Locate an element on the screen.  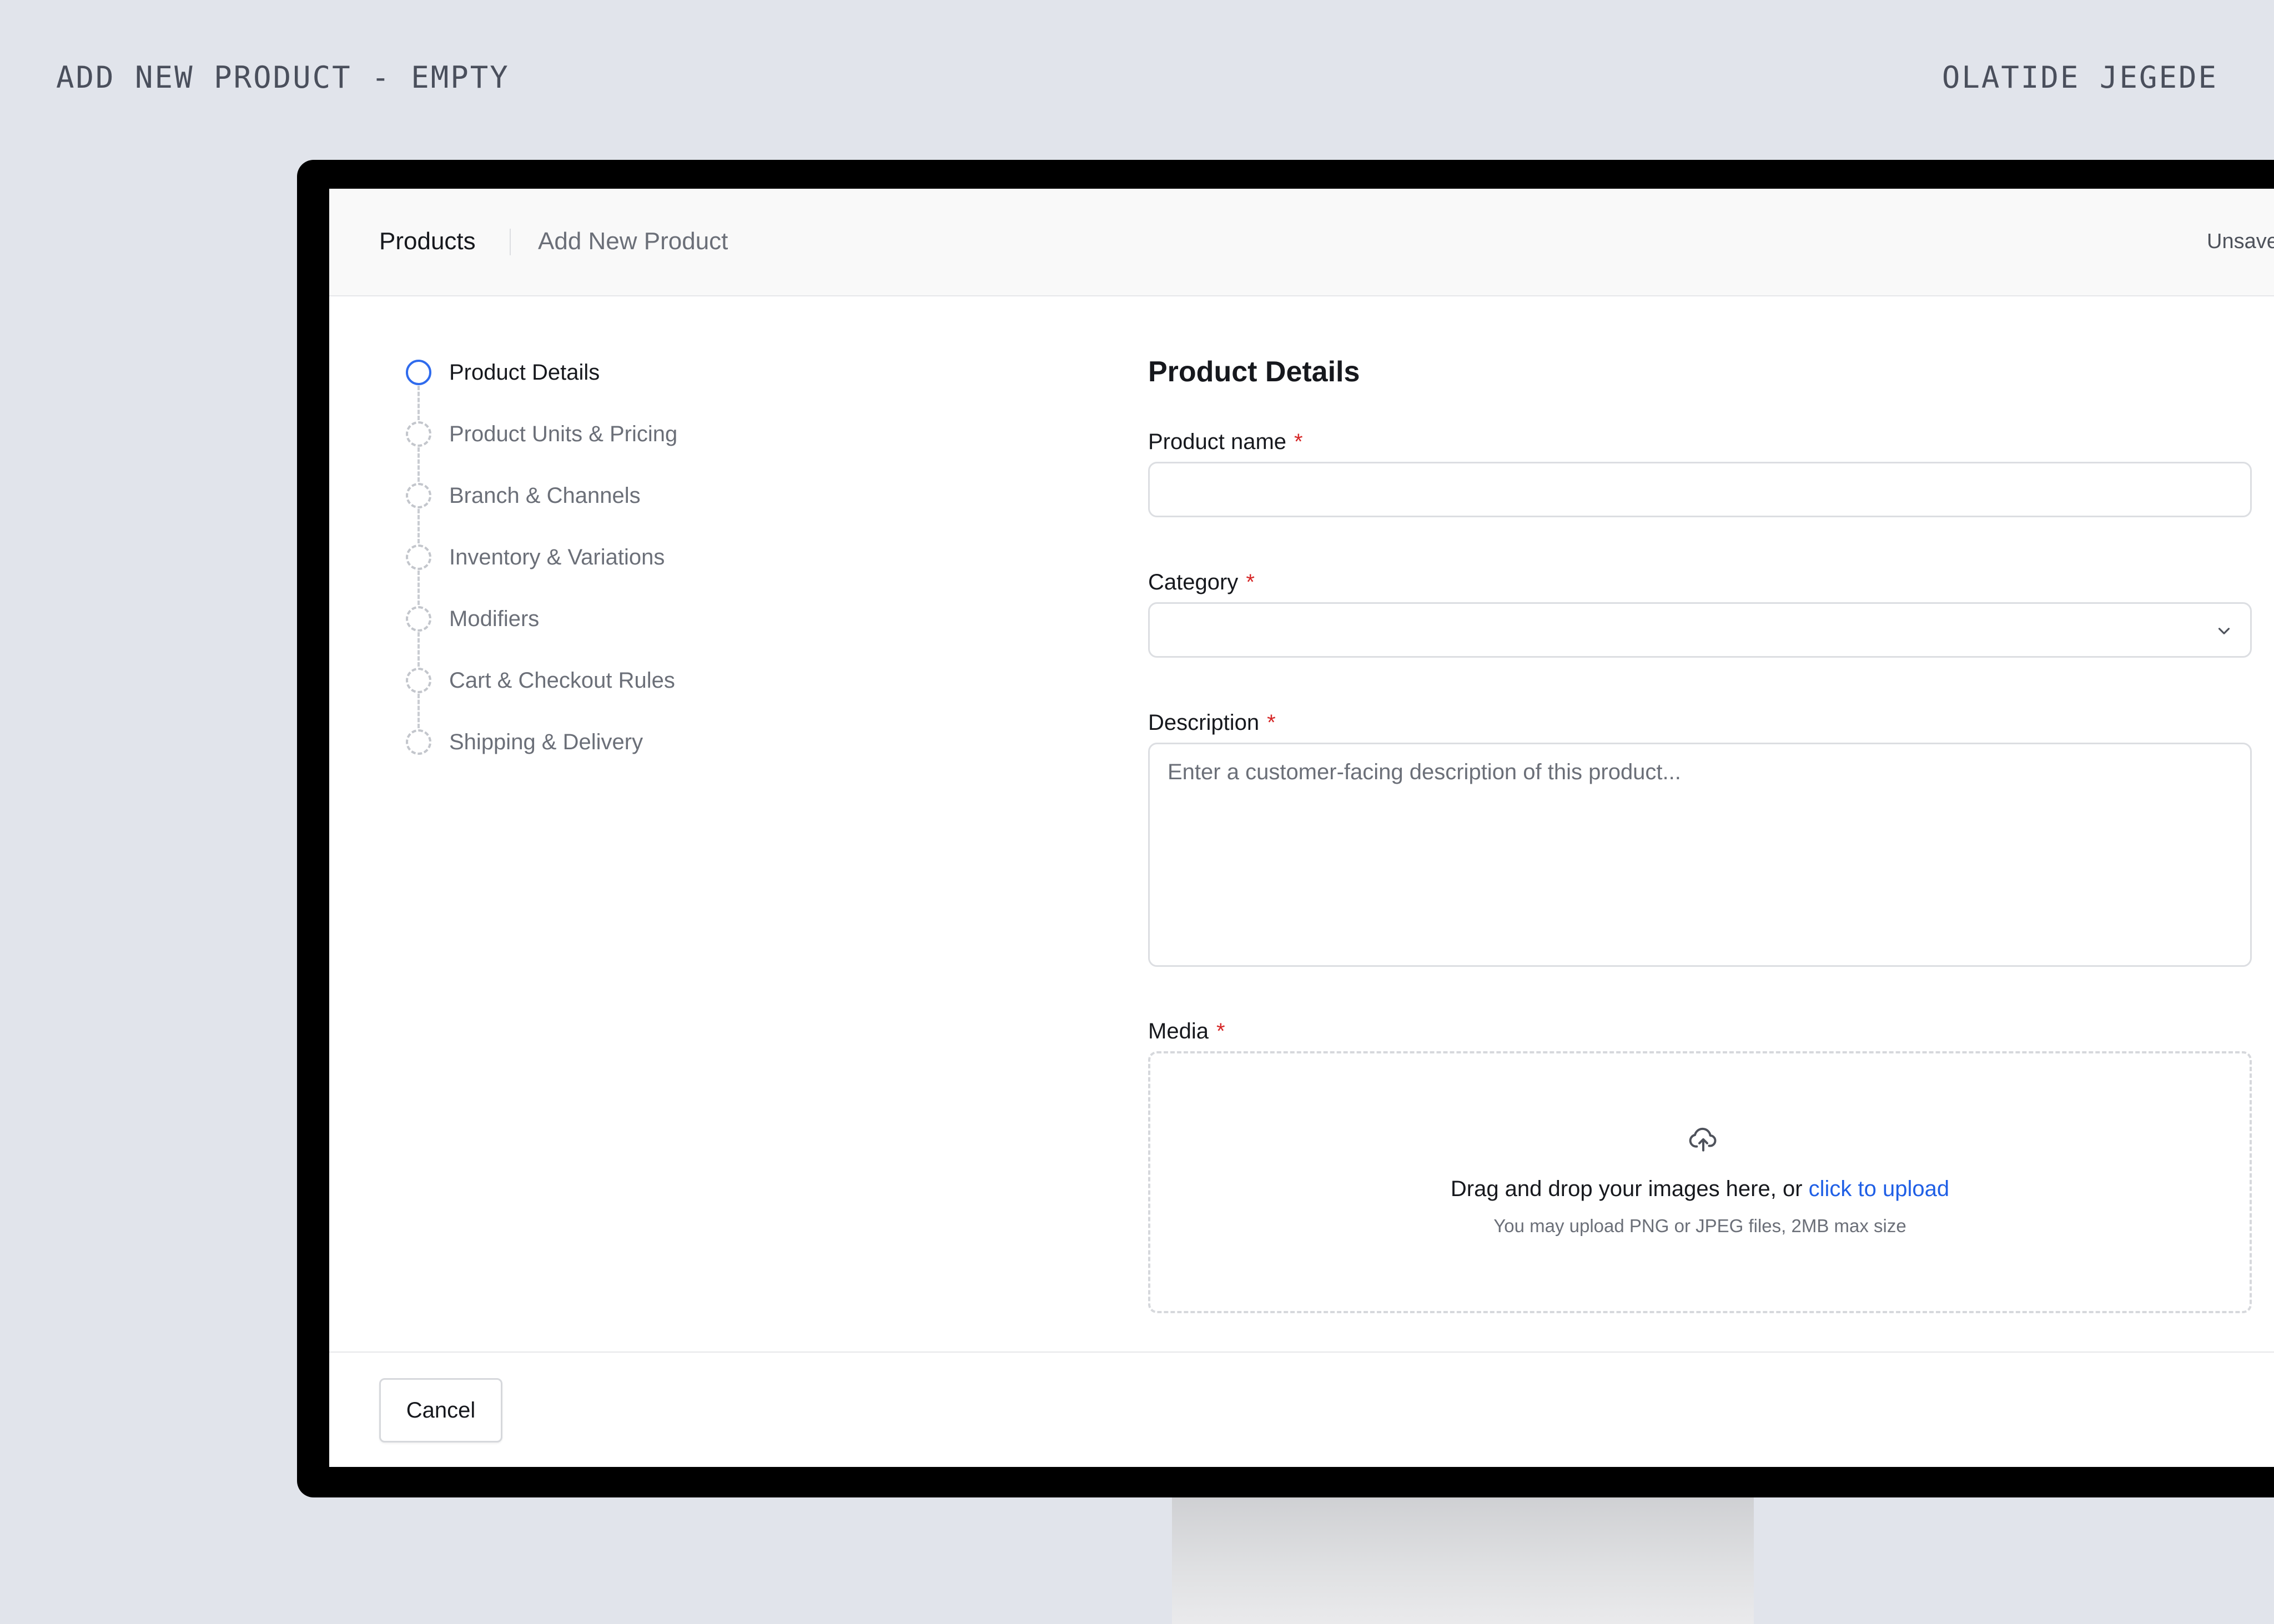
product-name-label-text: Product name is located at coordinates (1217, 442).